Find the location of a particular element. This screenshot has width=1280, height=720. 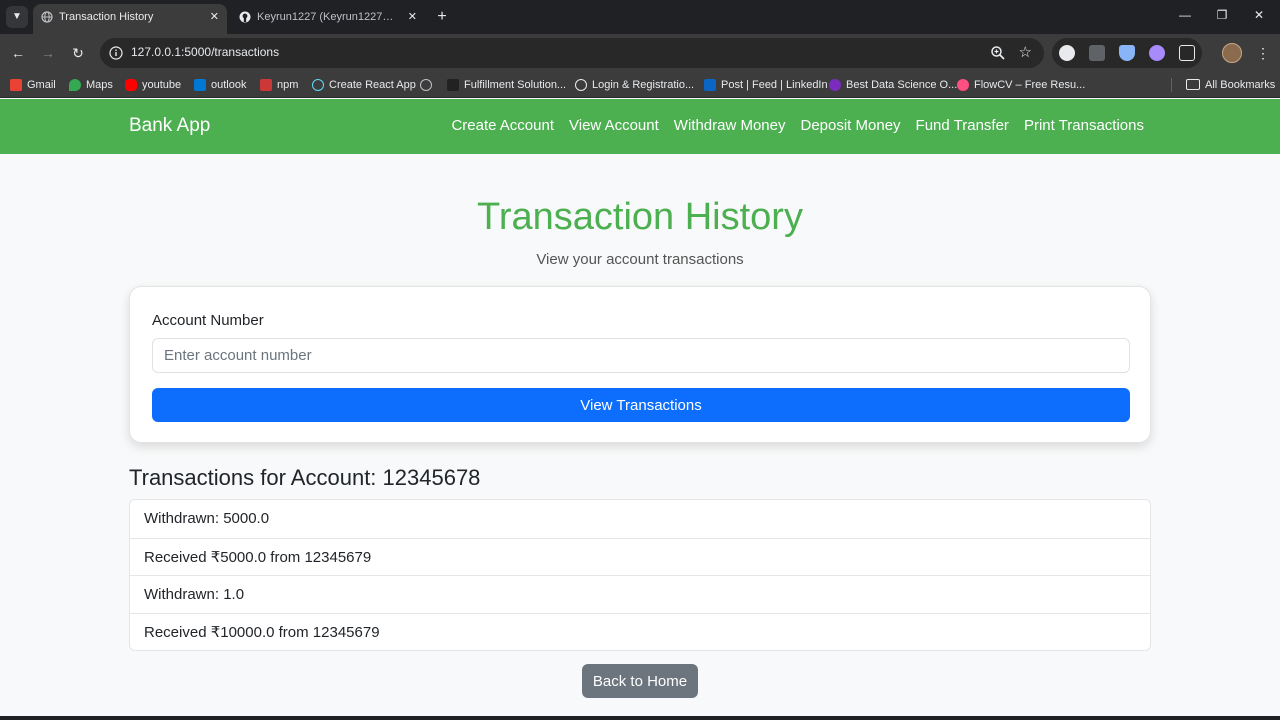

outlook-icon is located at coordinates (200, 85).